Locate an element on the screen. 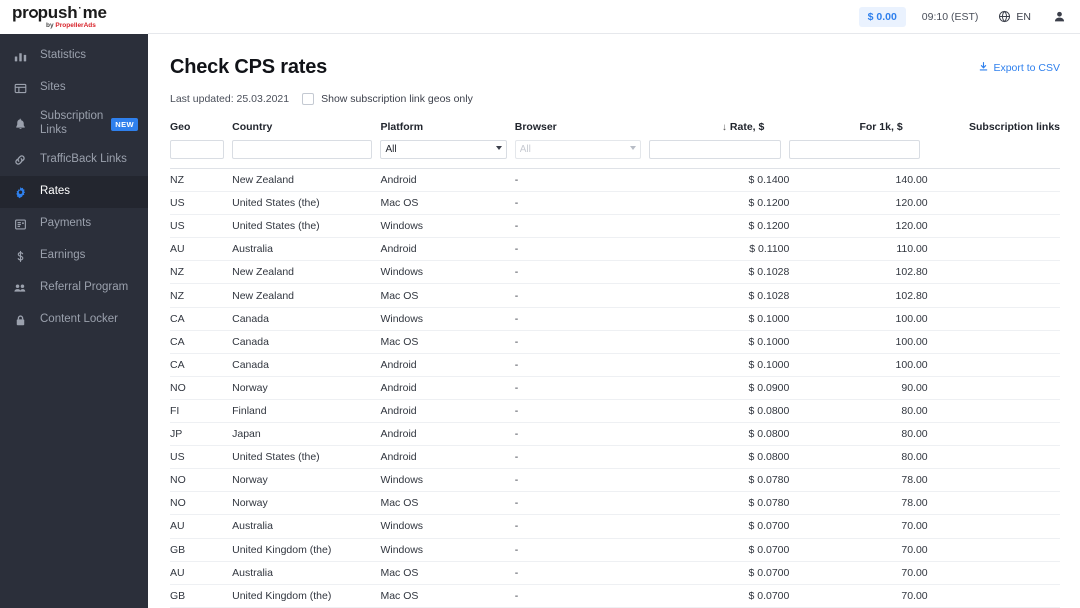  logo-text-pre: pr is located at coordinates (20, 13).